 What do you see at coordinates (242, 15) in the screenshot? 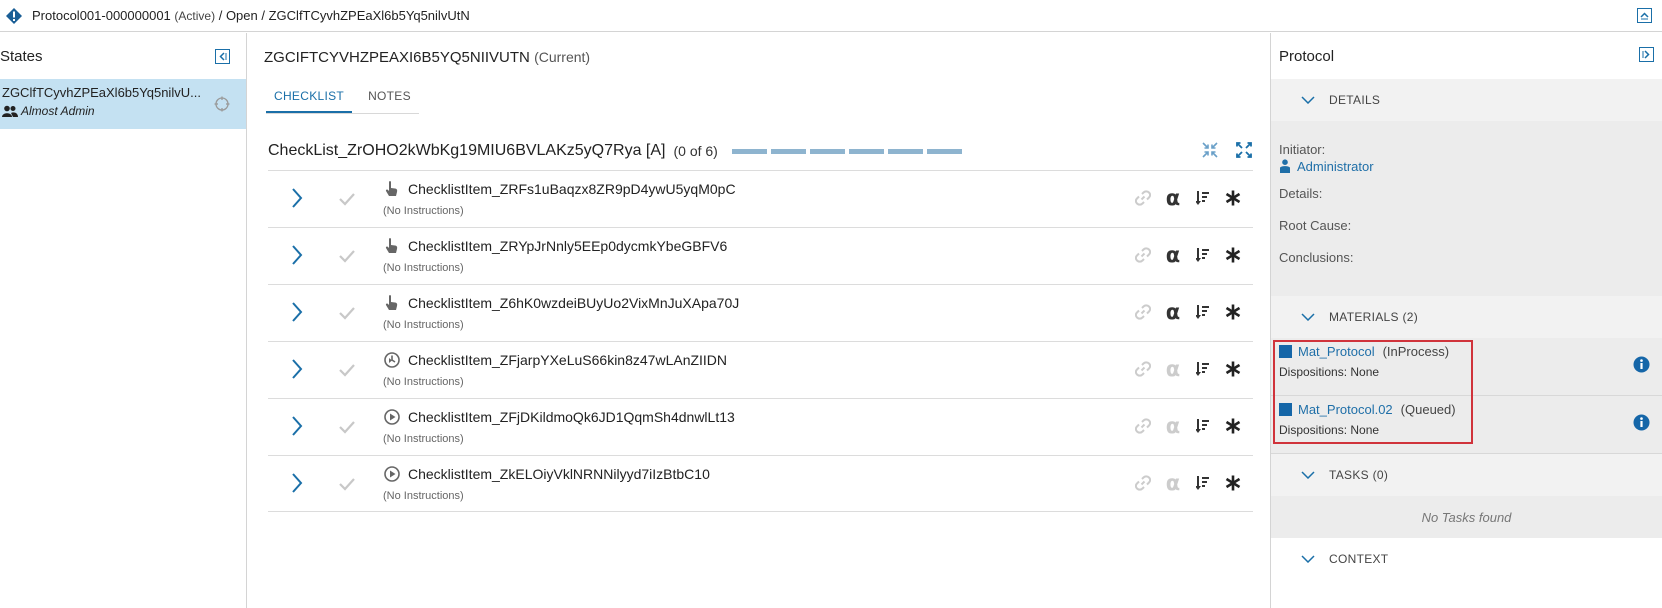
I see `breadcrumb-state: Open` at bounding box center [242, 15].